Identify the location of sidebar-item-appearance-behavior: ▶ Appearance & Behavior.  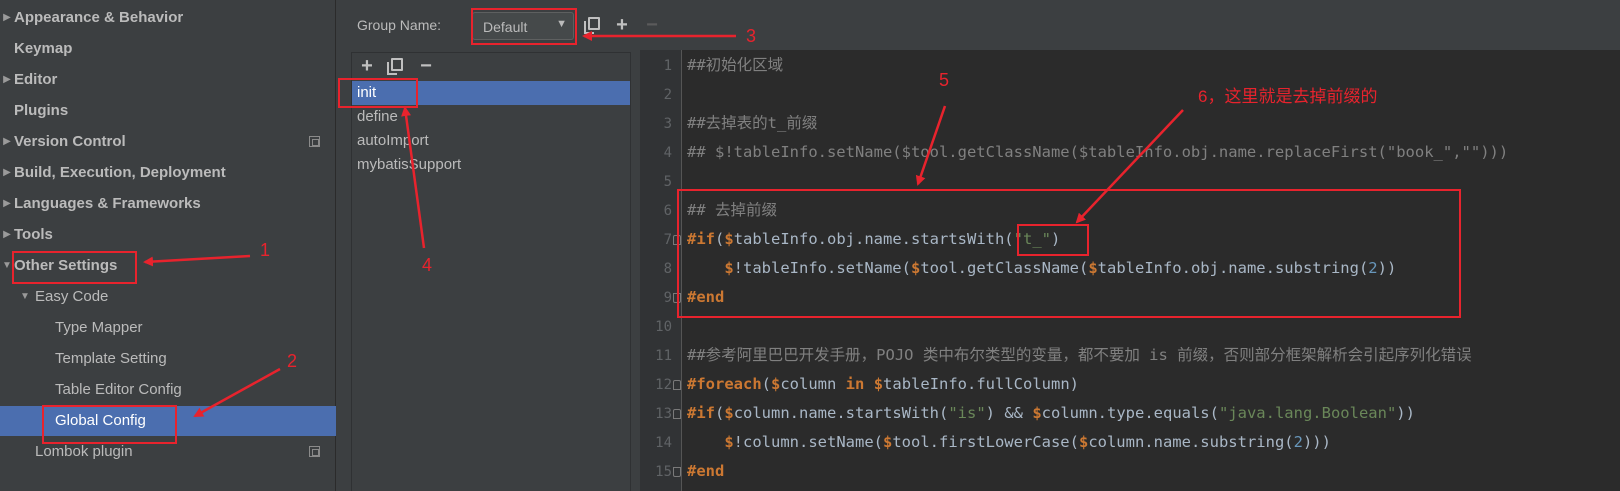
(168, 18).